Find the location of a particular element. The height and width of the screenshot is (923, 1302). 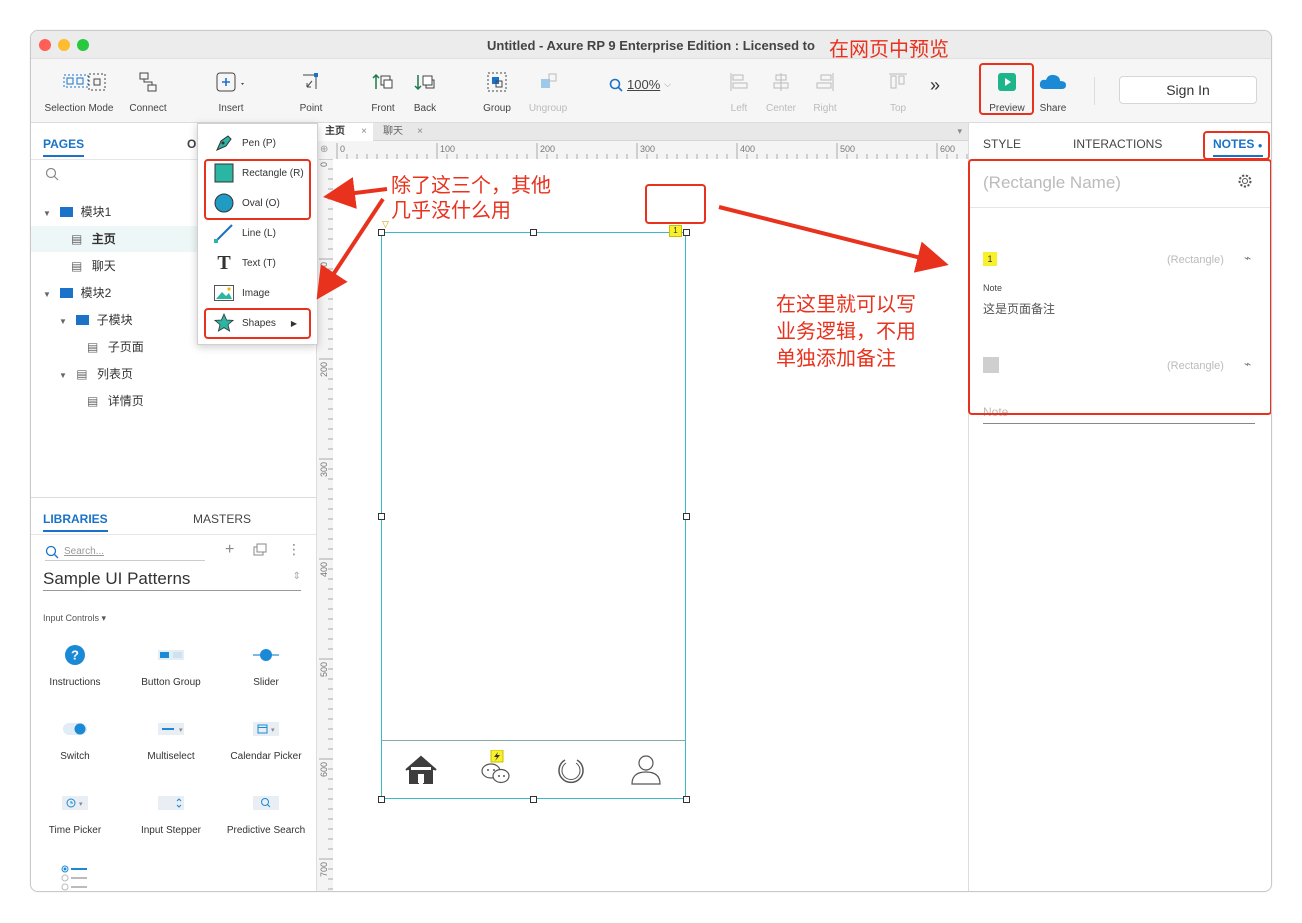

tree-page-list: ▼ ▤ 列表页 is located at coordinates (96, 374).